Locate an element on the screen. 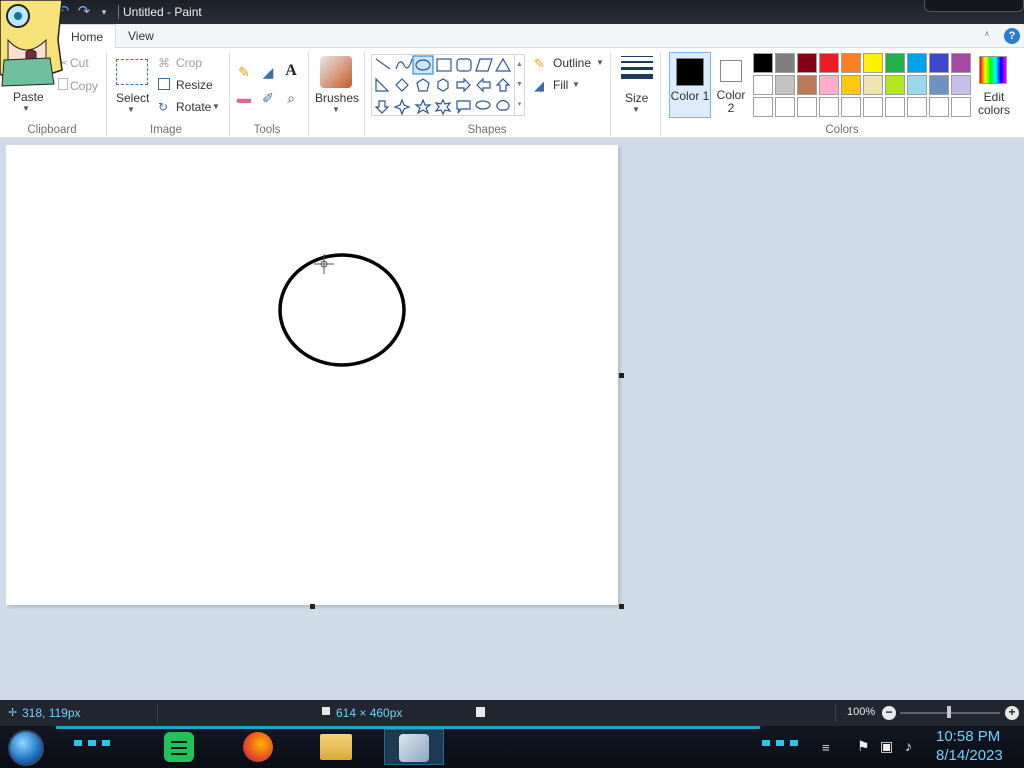  cut-button: Cut is located at coordinates (79, 63).